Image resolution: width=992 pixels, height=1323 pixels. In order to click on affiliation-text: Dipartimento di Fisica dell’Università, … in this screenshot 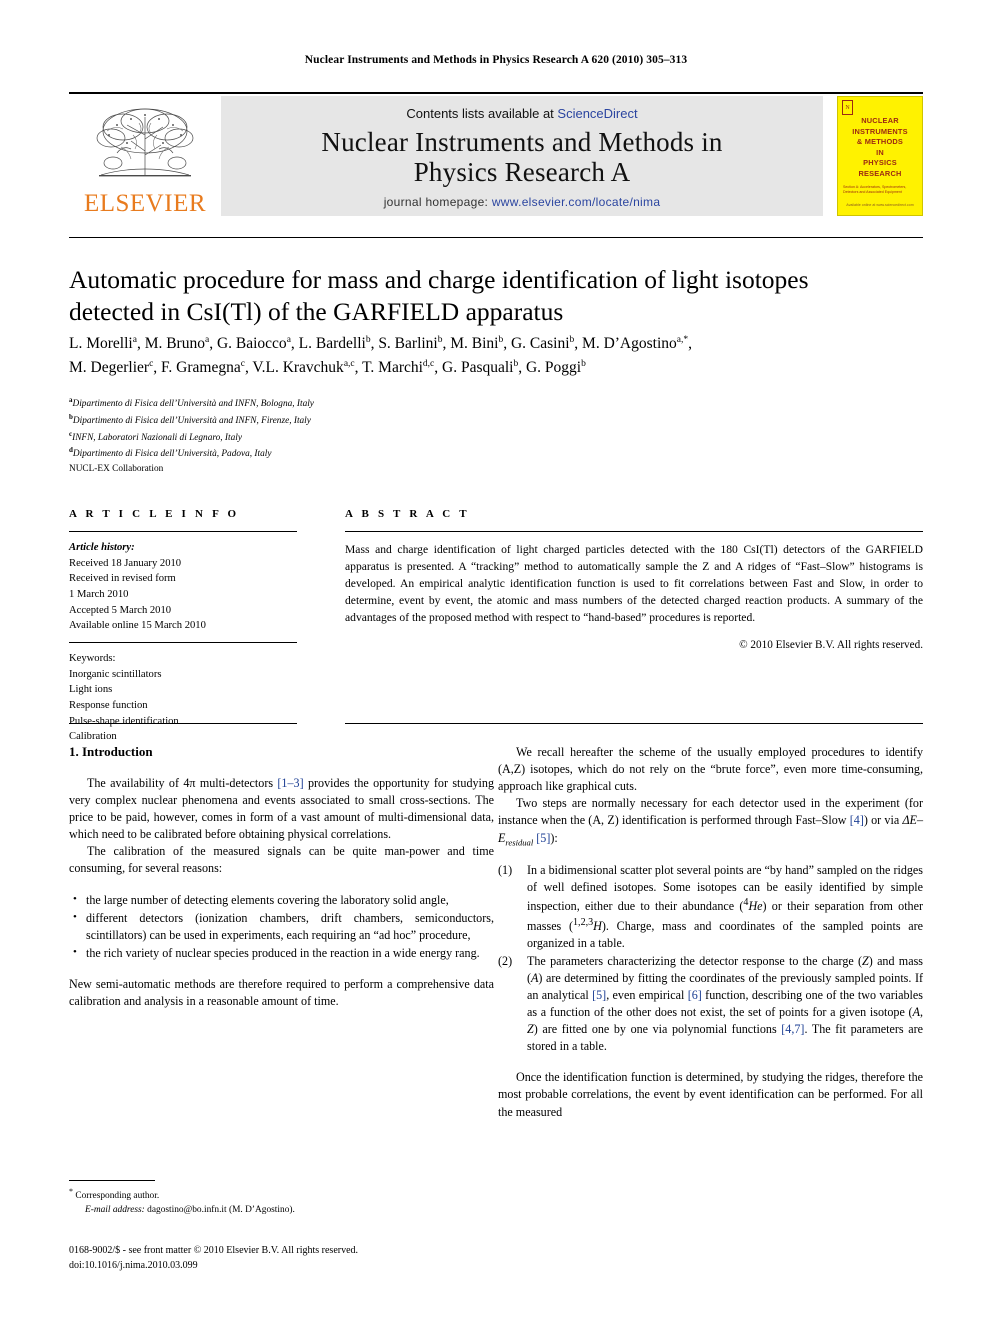, I will do `click(172, 454)`.